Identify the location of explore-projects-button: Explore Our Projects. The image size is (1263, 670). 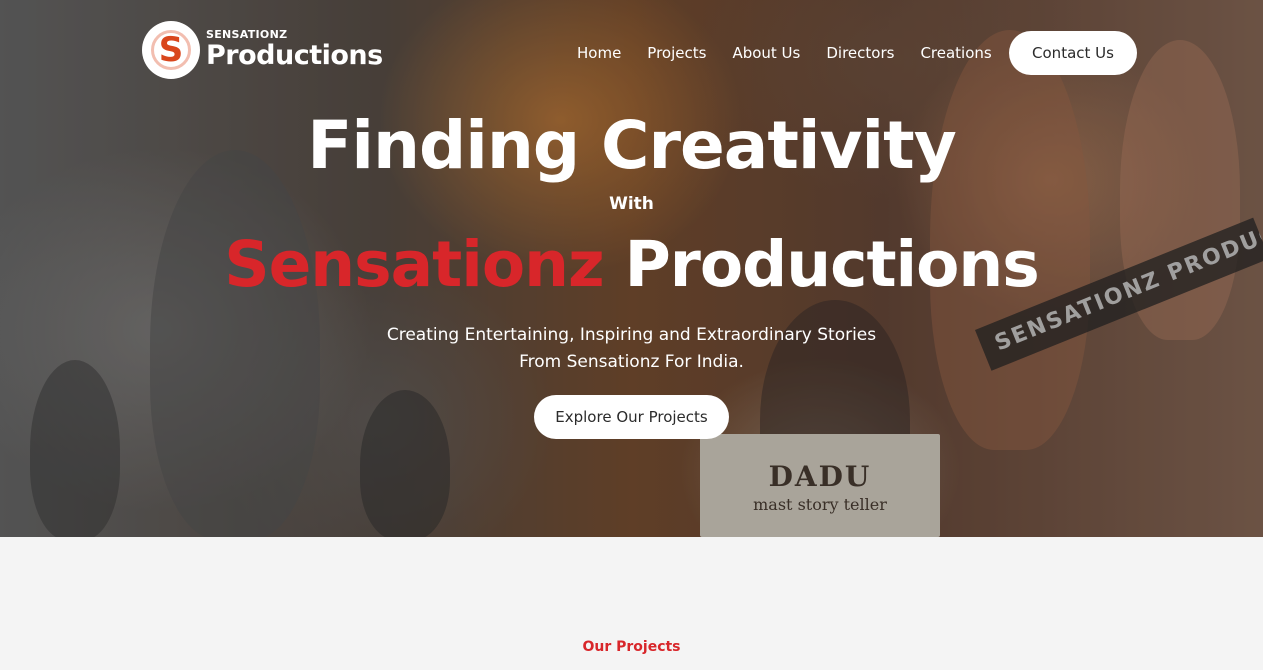
(631, 417).